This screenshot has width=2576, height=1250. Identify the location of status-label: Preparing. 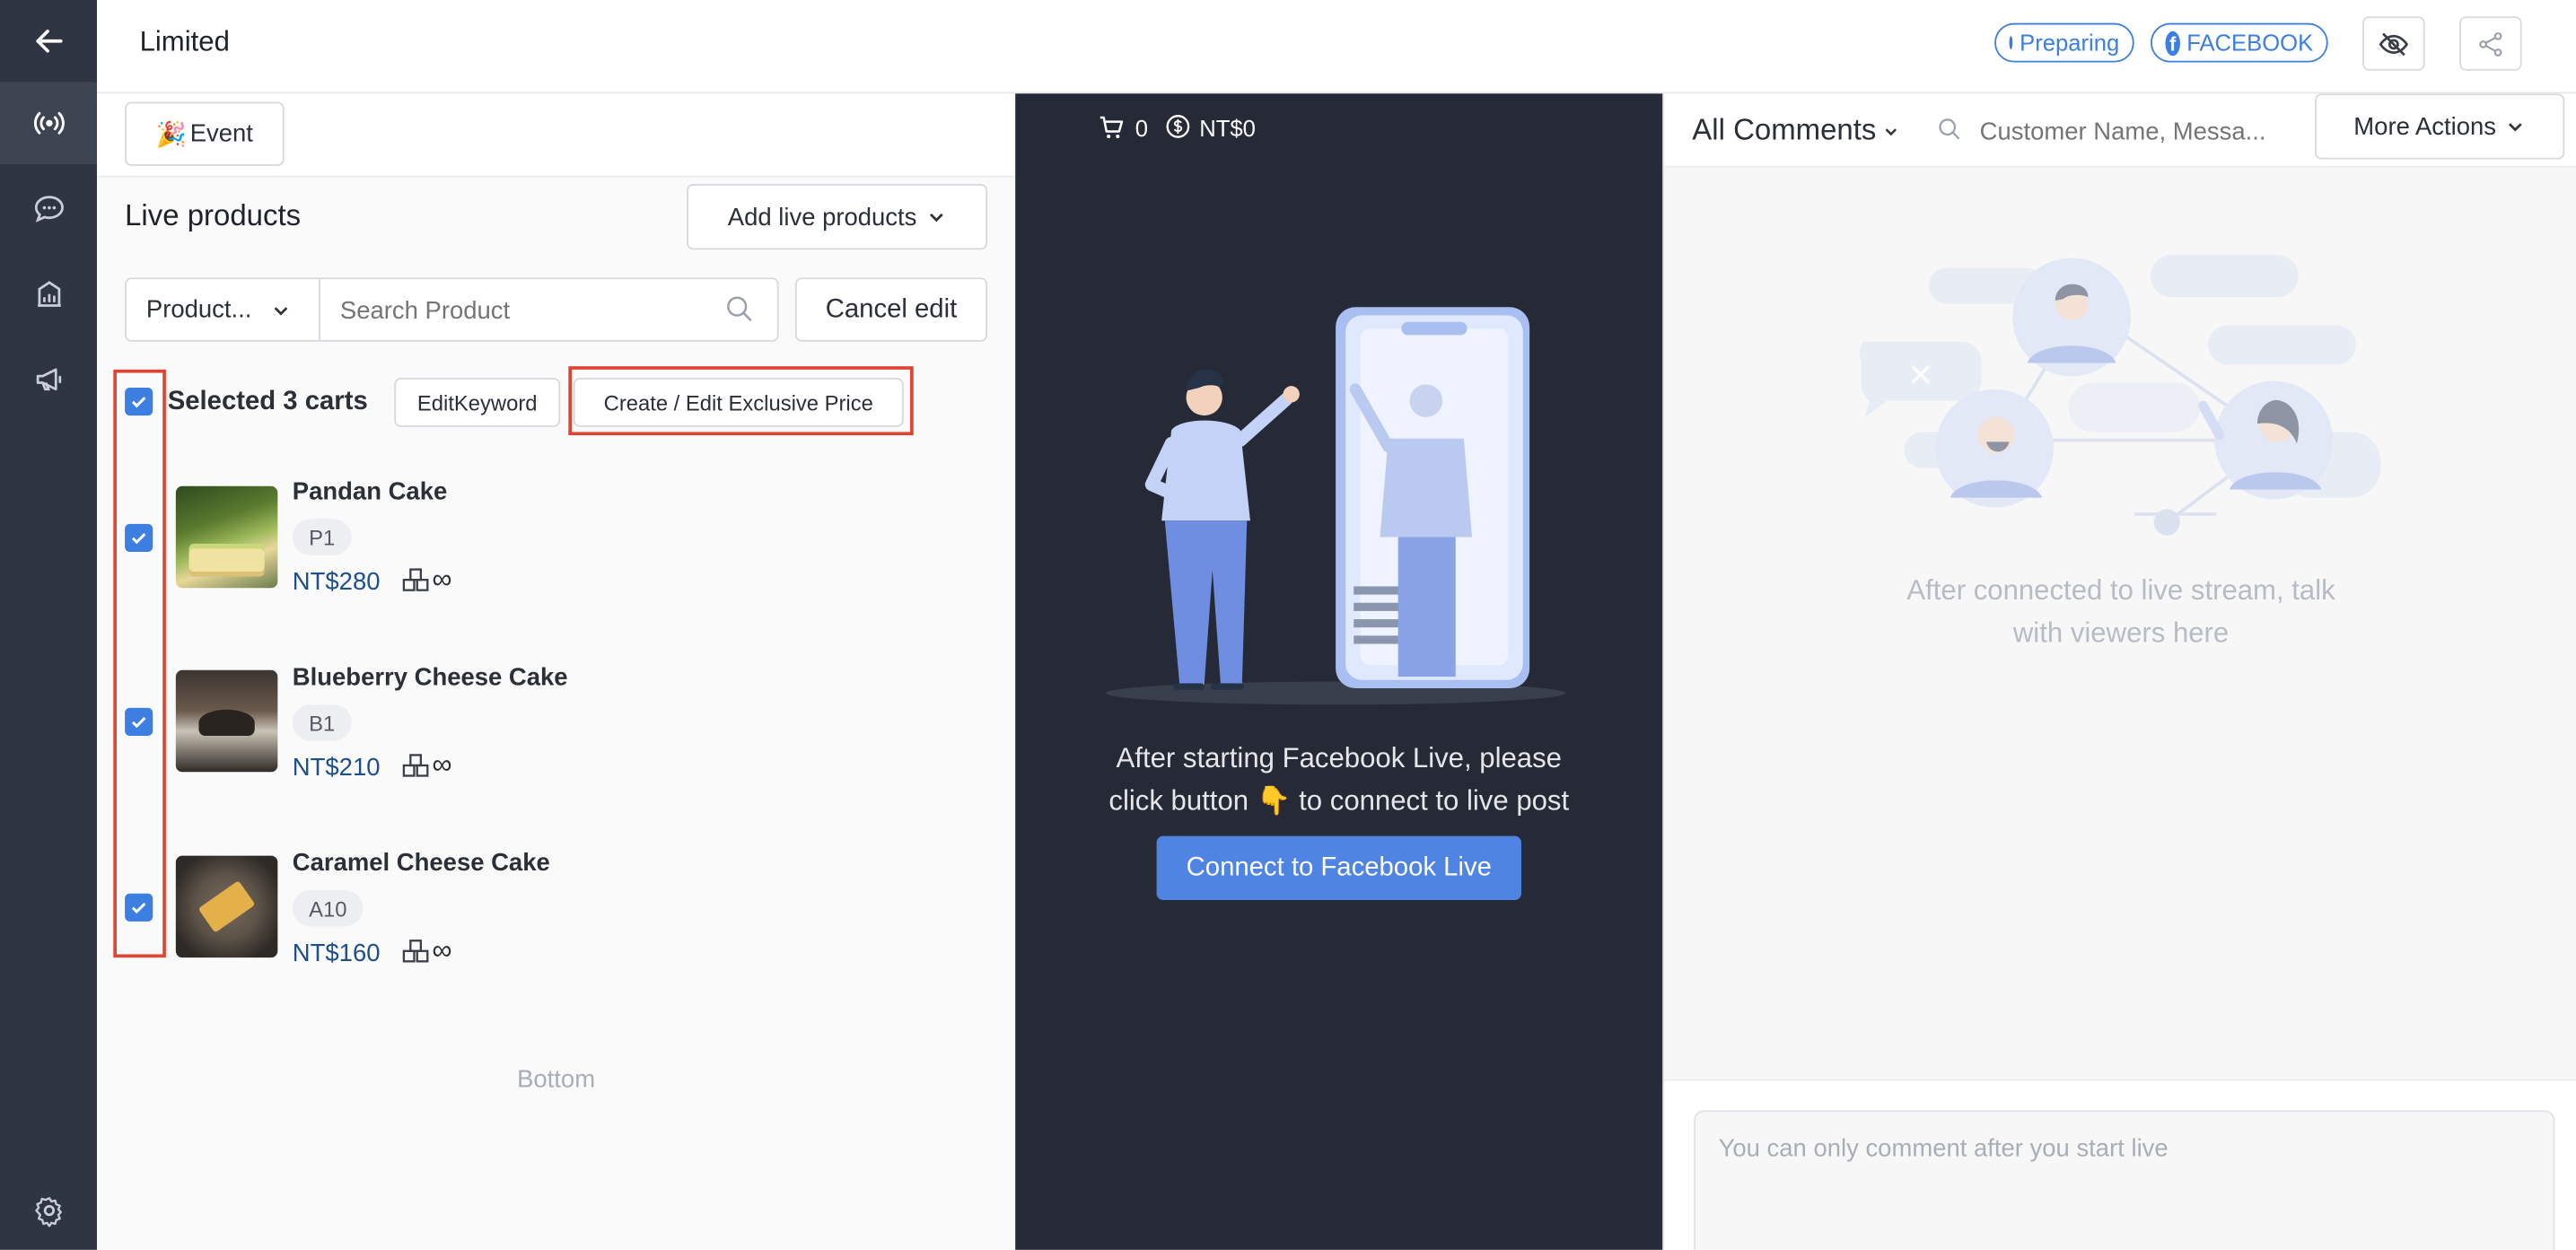
(2070, 43).